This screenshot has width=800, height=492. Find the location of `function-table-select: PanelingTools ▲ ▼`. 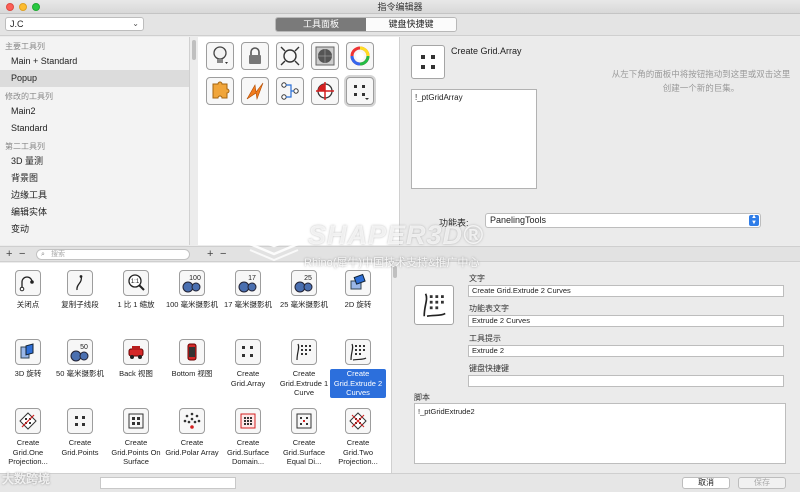

function-table-select: PanelingTools ▲ ▼ is located at coordinates (623, 220).